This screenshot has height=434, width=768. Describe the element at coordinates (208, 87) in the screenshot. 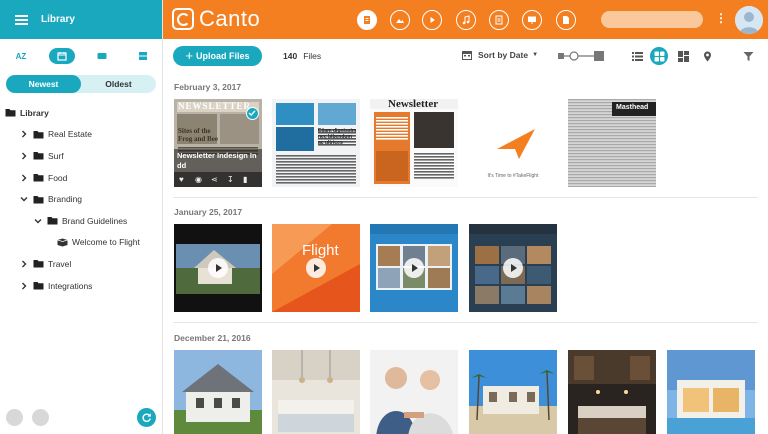

I see `date-group-label: February 3, 2017` at that location.